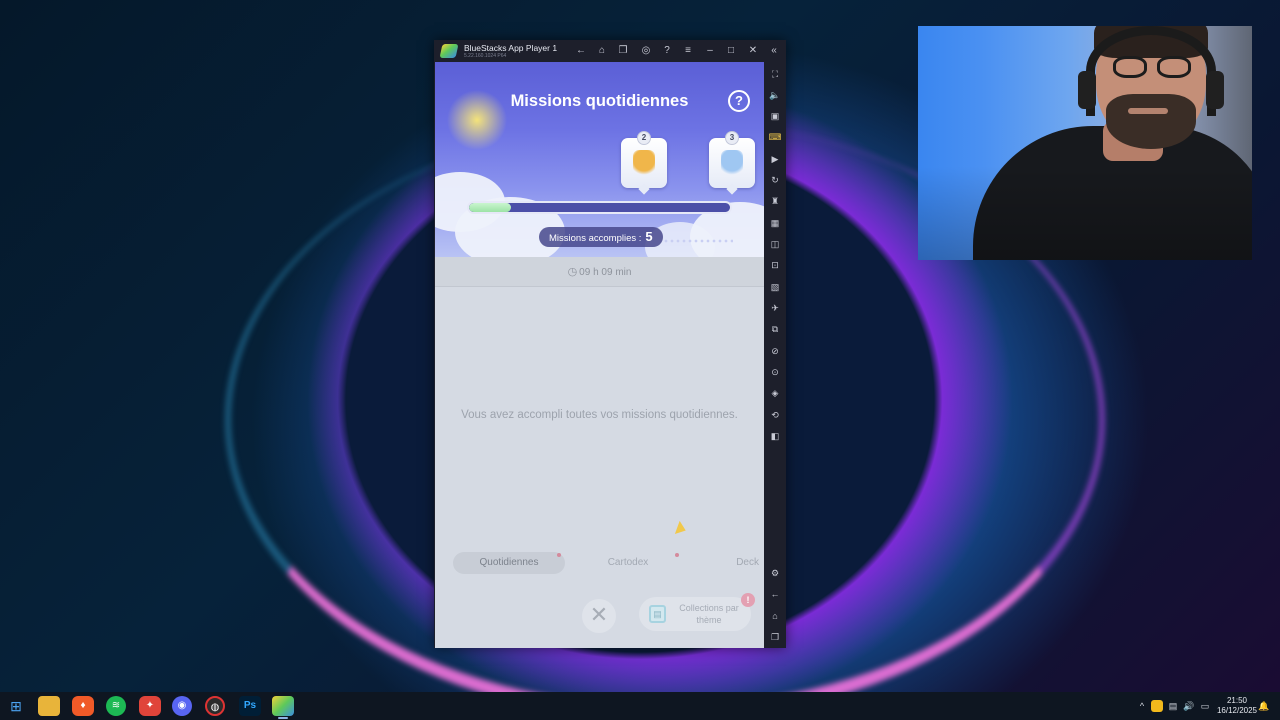  I want to click on menu-icon: ≡, so click(688, 51).